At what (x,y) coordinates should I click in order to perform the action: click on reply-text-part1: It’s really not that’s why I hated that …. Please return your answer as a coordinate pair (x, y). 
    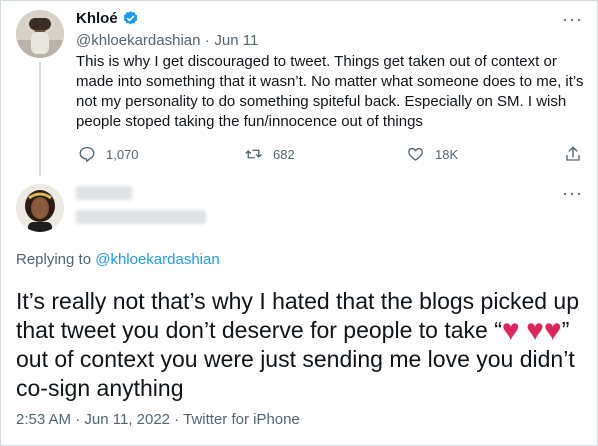
    Looking at the image, I should click on (297, 315).